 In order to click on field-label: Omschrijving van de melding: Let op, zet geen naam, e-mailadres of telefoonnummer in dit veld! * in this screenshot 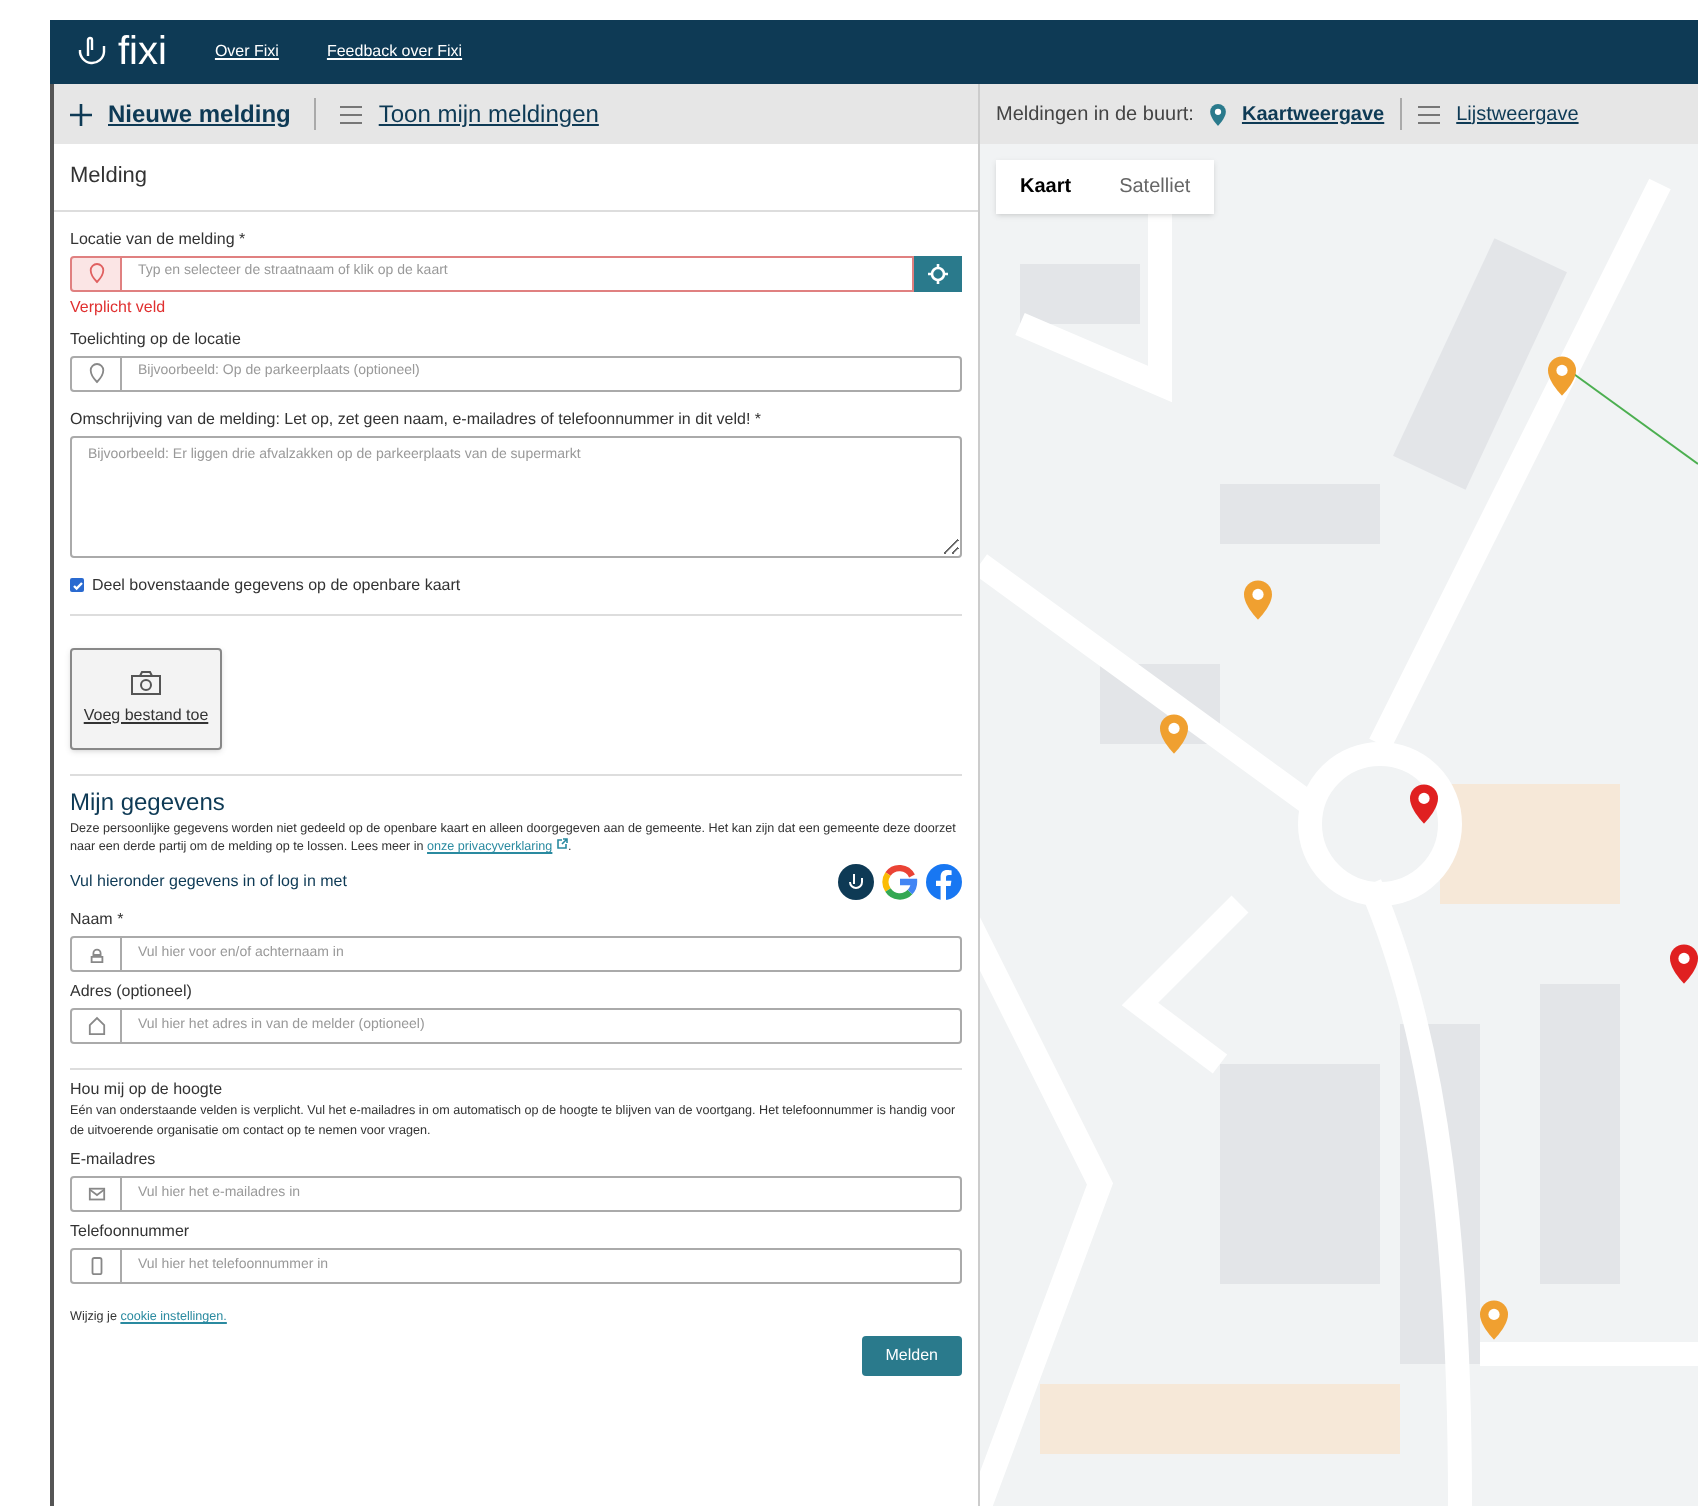, I will do `click(417, 419)`.